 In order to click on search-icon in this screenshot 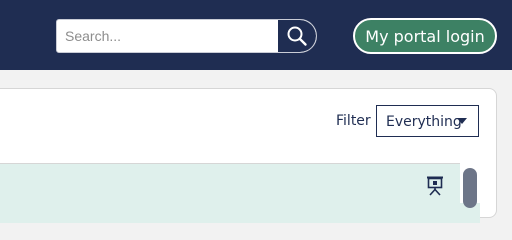, I will do `click(297, 36)`.